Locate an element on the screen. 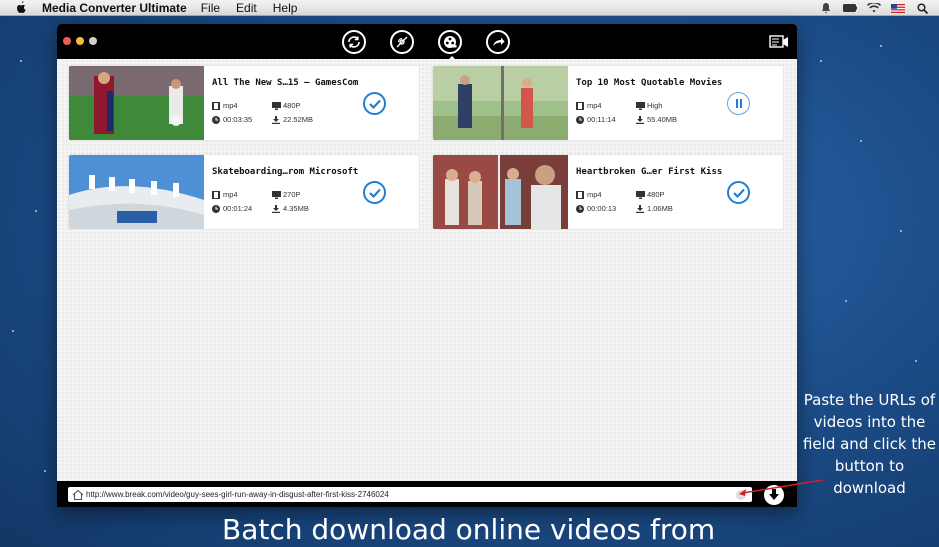 The height and width of the screenshot is (547, 939). duration-meta: 00:01:24 is located at coordinates (232, 208).